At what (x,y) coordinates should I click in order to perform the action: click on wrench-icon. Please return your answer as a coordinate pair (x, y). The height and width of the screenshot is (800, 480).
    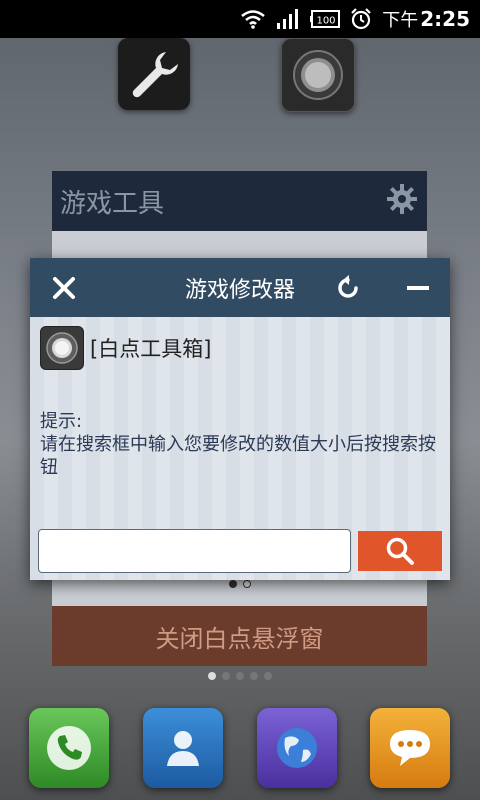
    Looking at the image, I should click on (155, 75).